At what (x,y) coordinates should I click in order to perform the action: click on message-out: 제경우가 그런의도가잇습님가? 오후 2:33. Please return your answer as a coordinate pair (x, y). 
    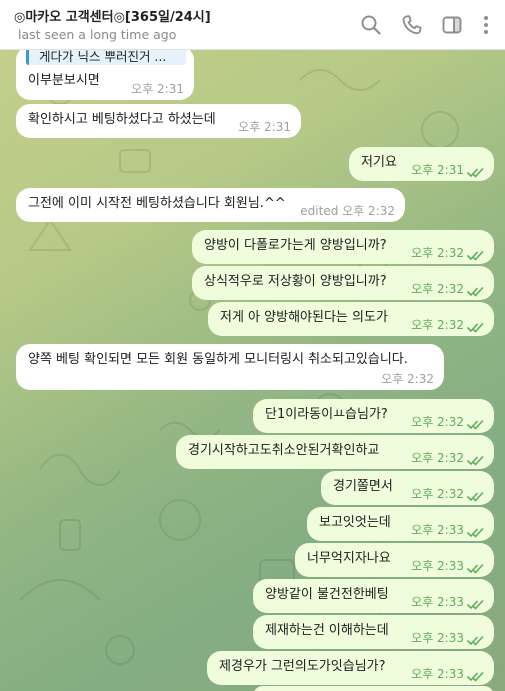
    Looking at the image, I should click on (350, 668).